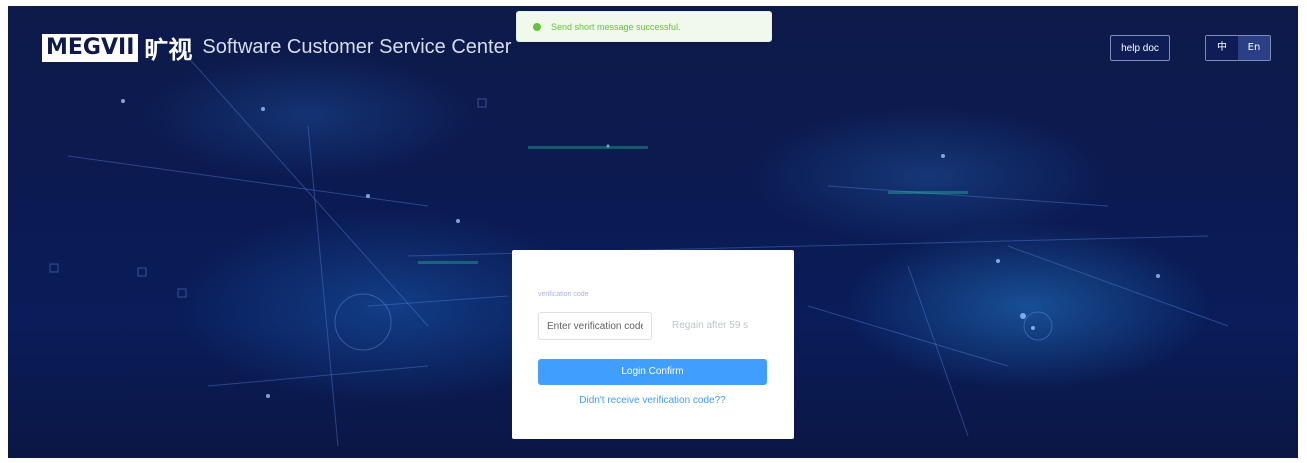  I want to click on language-switcher: 中 En, so click(1238, 48).